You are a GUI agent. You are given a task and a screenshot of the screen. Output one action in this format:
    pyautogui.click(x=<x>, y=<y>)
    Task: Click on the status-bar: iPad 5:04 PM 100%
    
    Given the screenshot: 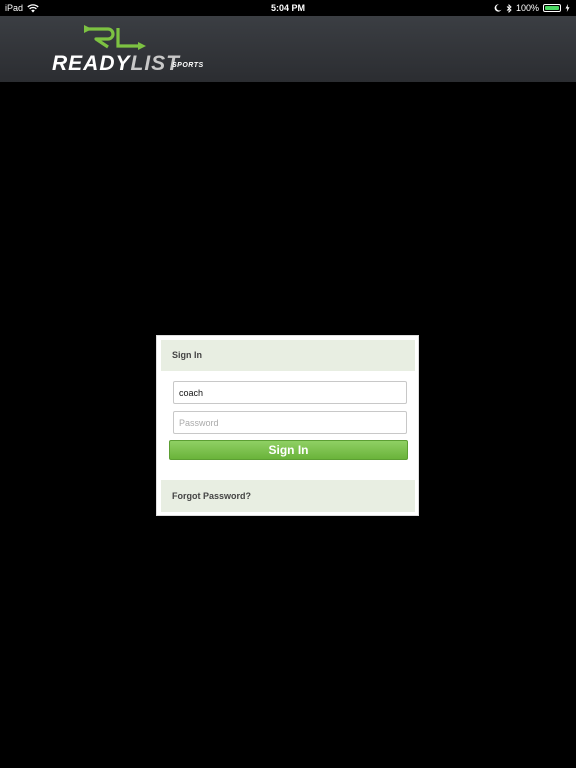 What is the action you would take?
    pyautogui.click(x=288, y=8)
    